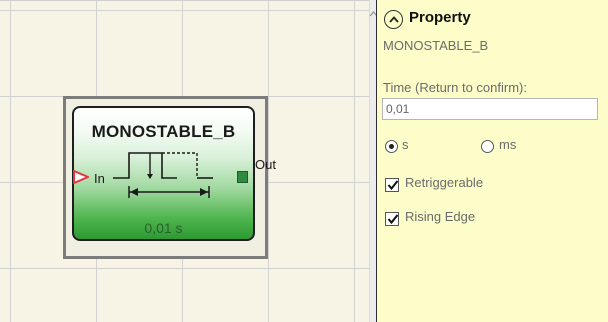 The image size is (608, 322). What do you see at coordinates (487, 146) in the screenshot?
I see `unit-radio-ms` at bounding box center [487, 146].